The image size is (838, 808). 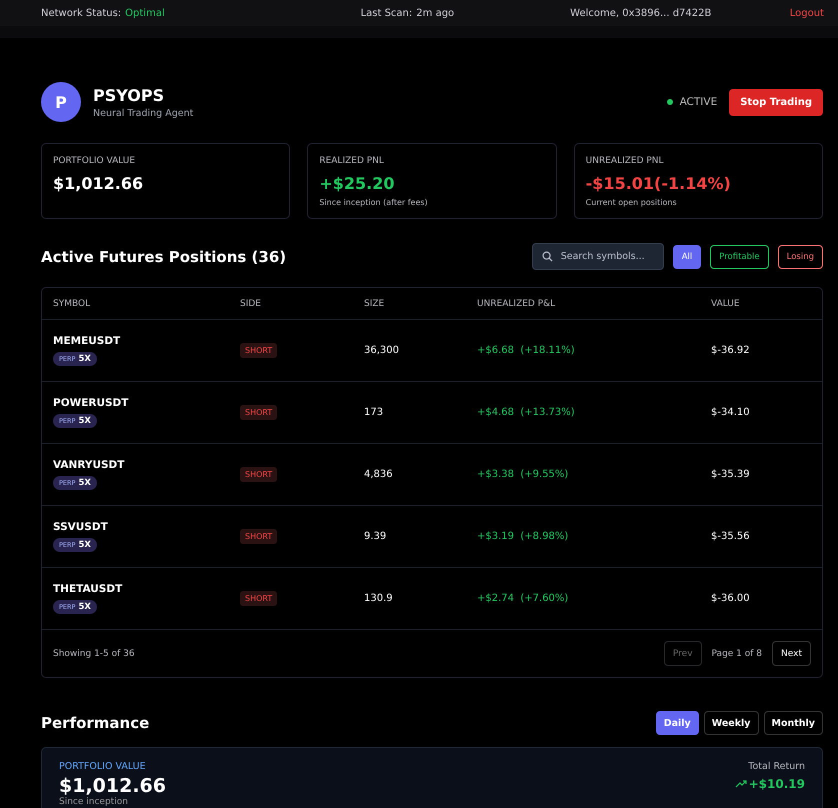 I want to click on last-scan: Last Scan: 2m ago, so click(x=408, y=13).